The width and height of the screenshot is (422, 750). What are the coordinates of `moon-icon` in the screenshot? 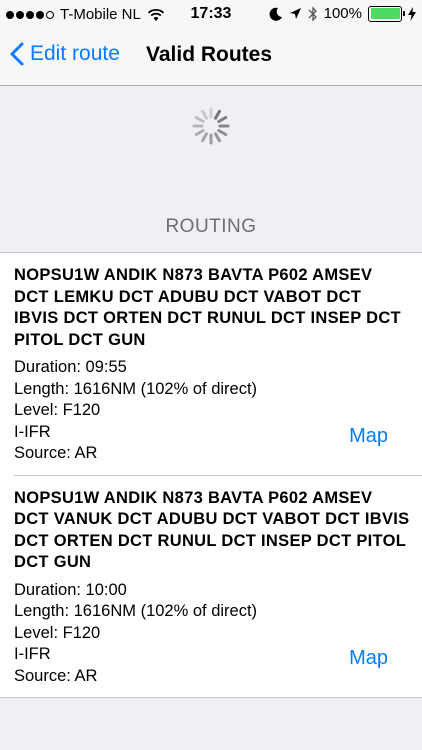 It's located at (275, 14).